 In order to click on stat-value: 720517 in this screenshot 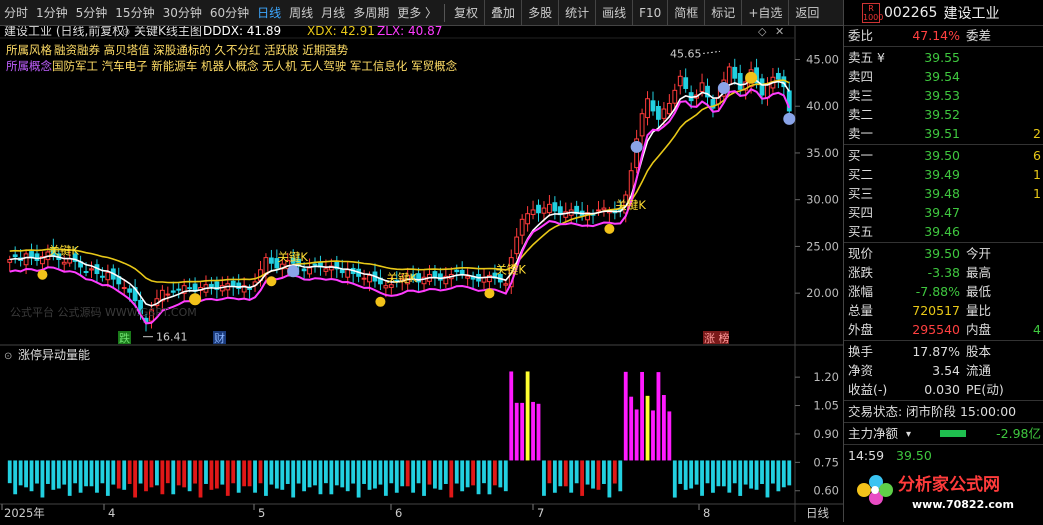, I will do `click(936, 310)`.